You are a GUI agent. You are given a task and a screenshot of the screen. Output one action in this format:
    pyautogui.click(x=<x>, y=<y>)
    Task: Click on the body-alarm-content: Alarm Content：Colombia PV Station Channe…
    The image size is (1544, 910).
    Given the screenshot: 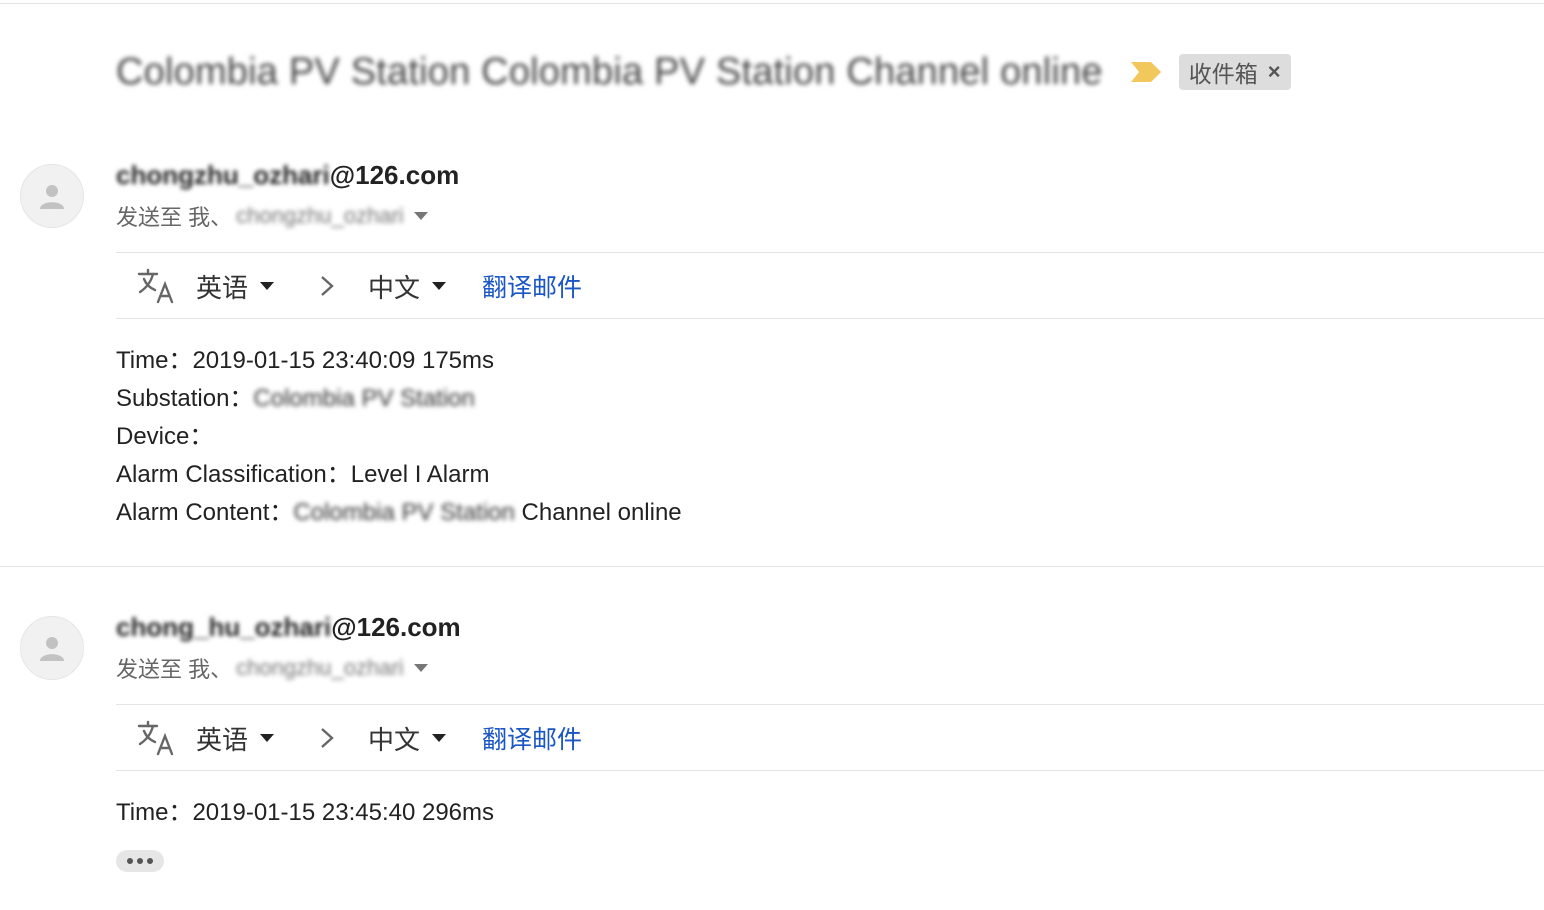 What is the action you would take?
    pyautogui.click(x=399, y=512)
    